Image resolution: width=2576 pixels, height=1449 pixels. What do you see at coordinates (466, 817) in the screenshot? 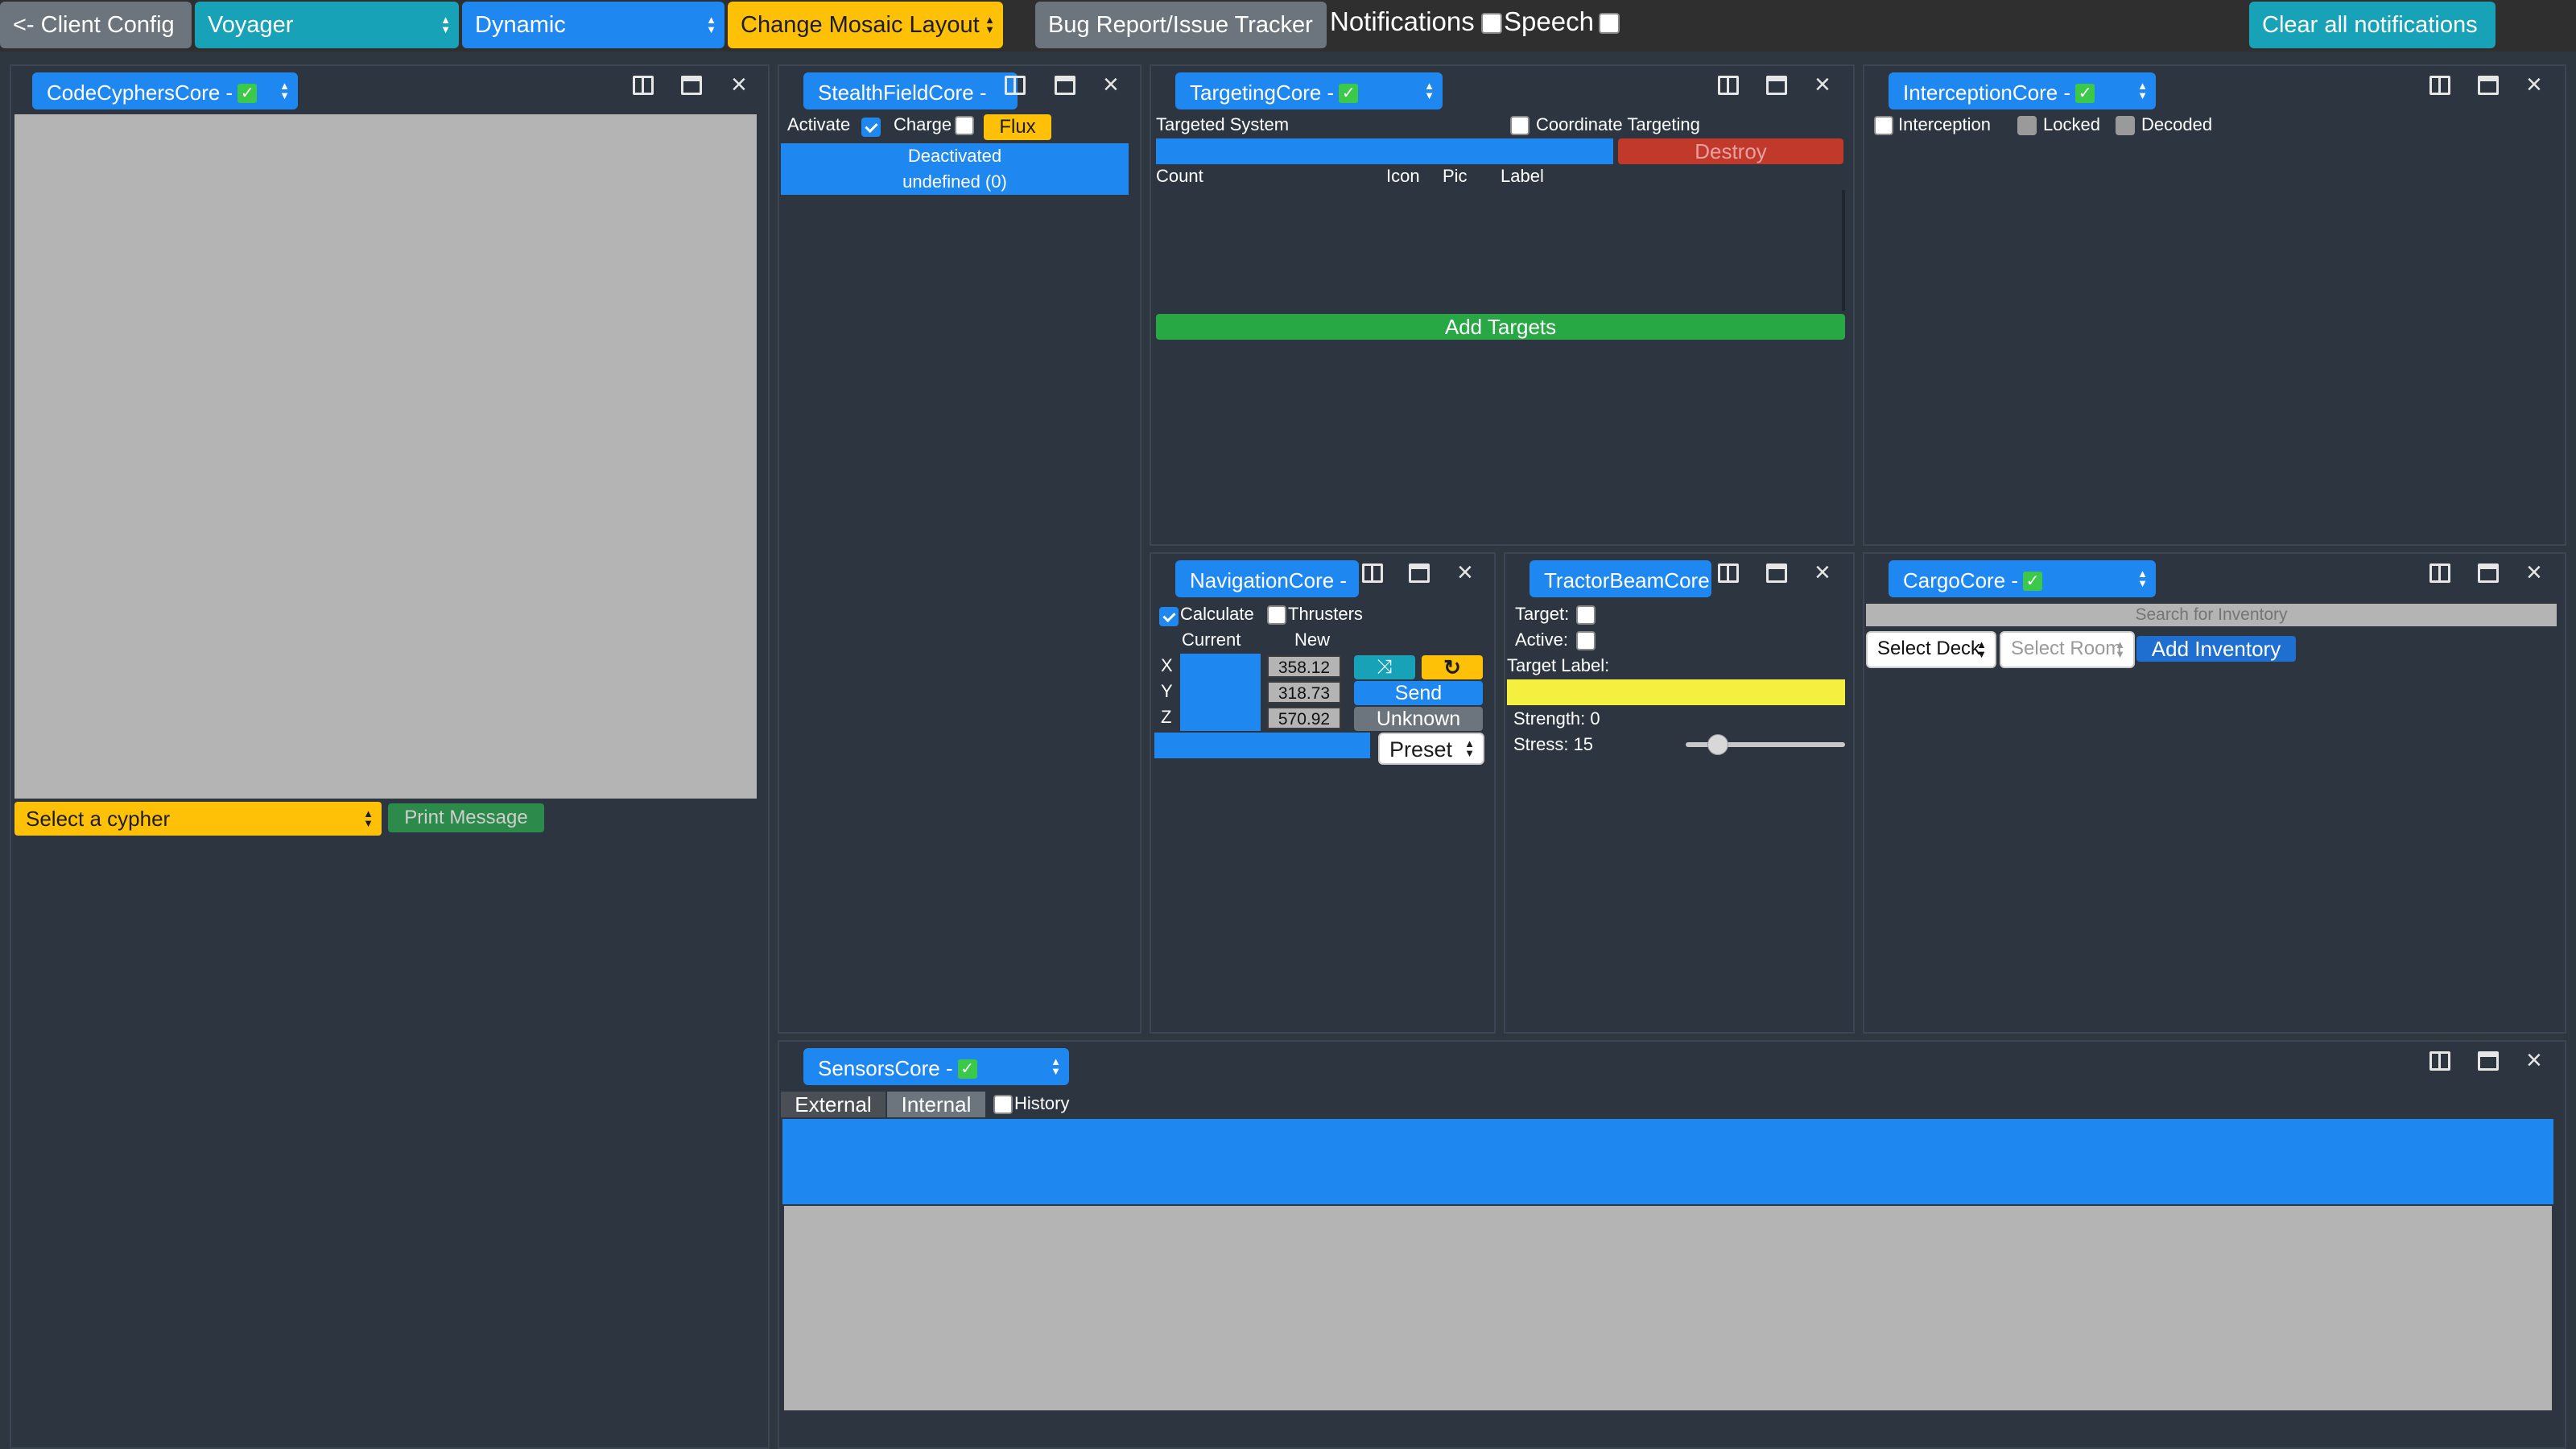
I see `print-message-button: Print Message` at bounding box center [466, 817].